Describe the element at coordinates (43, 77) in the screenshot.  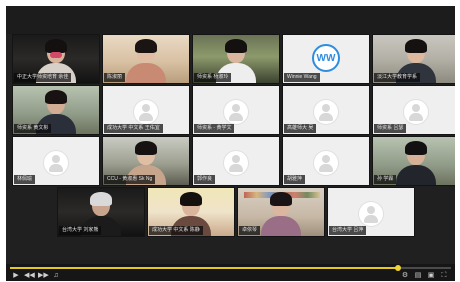
I see `participant-name: 中正大学师资培育 余佳` at that location.